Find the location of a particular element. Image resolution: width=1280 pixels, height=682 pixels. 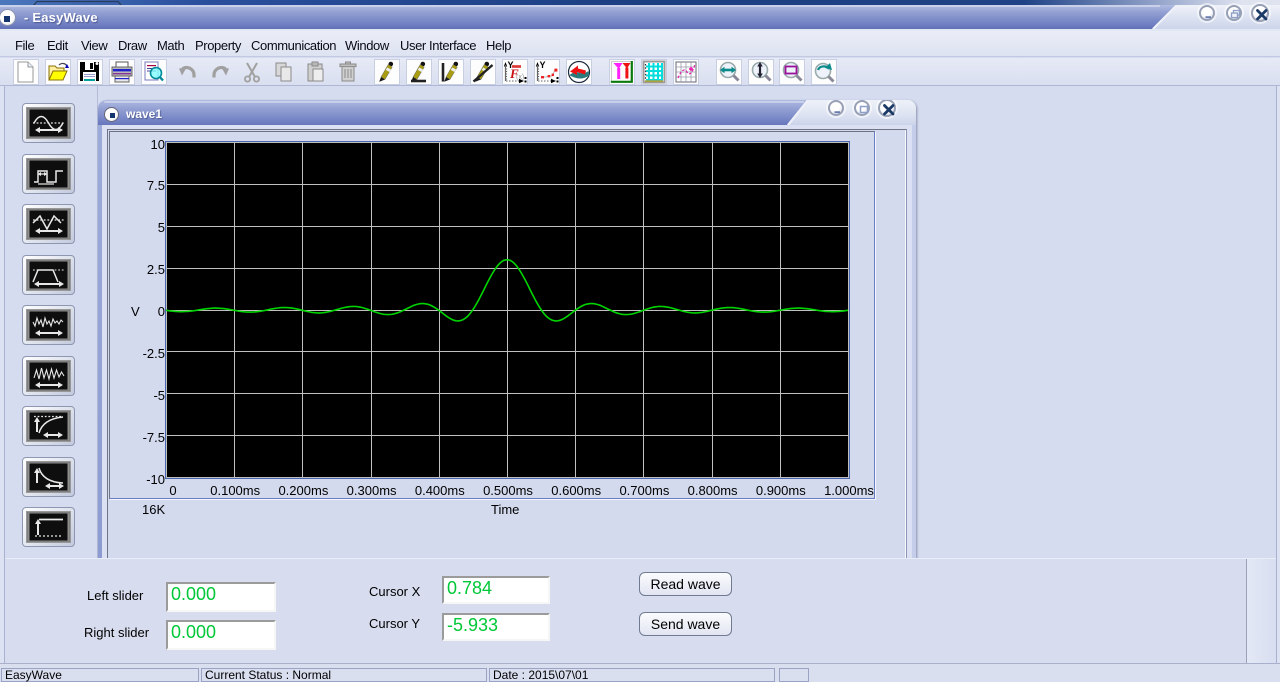

svg-text: Y is located at coordinates (543, 65).